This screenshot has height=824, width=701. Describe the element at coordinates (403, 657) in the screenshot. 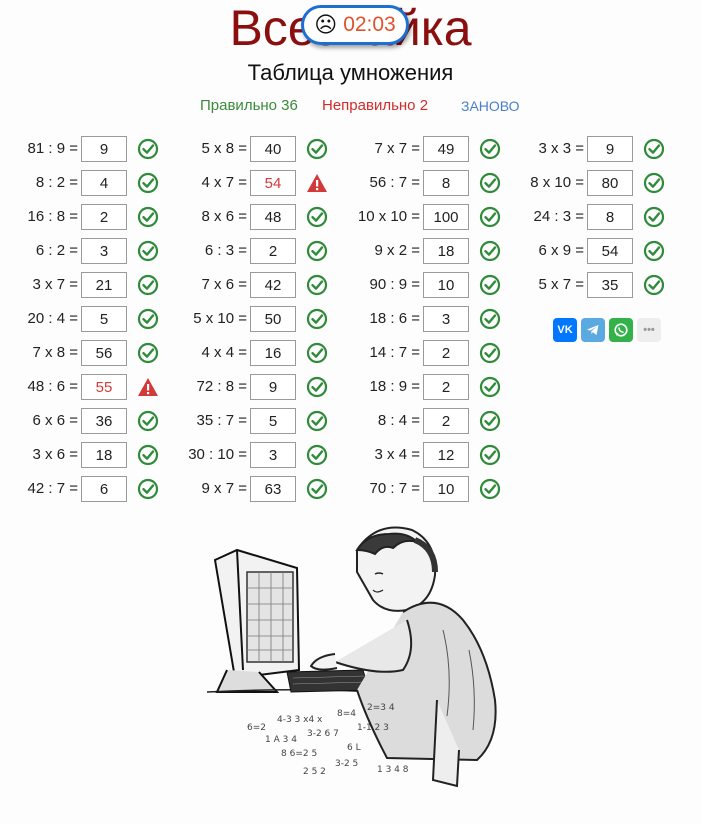

I see `boy-drawing` at that location.